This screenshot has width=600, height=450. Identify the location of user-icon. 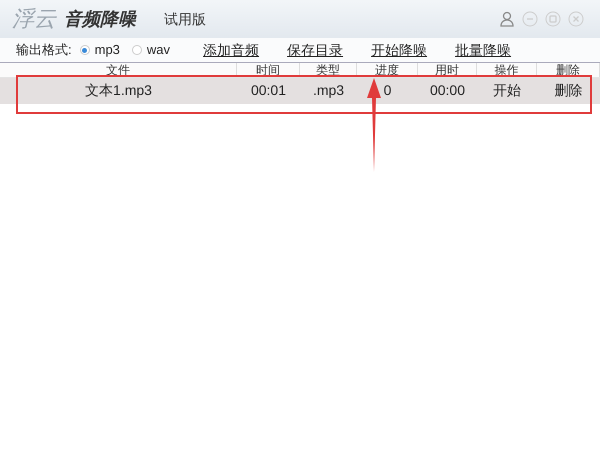
(507, 19).